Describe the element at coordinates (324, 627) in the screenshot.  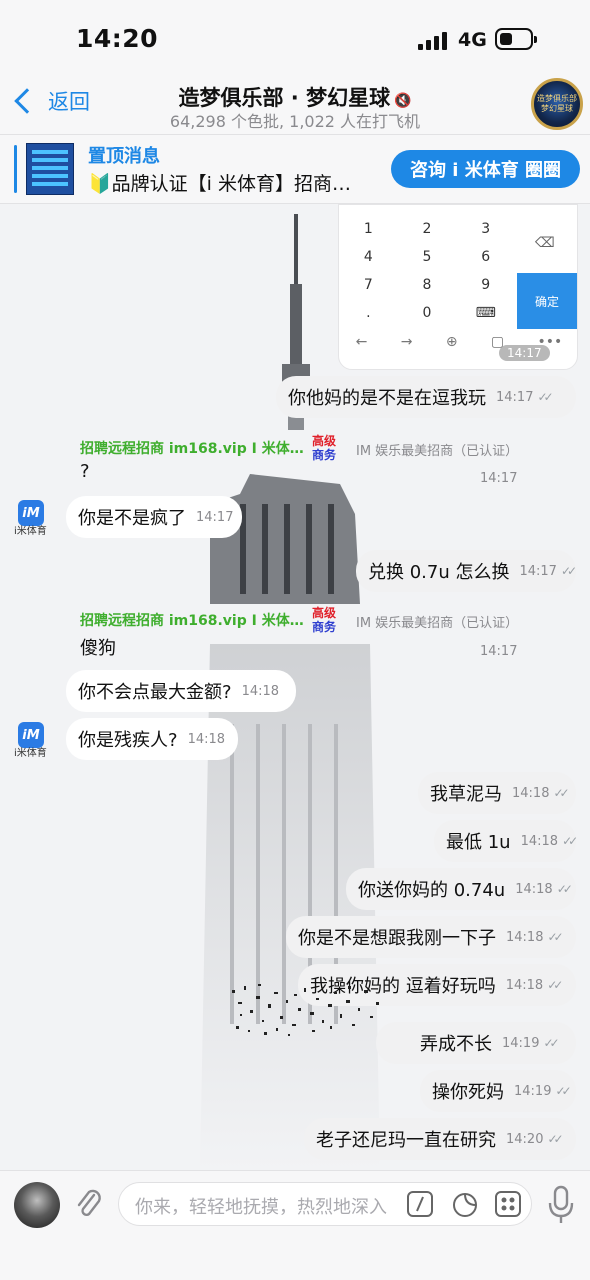
I see `rank-badge-bottom: 商务` at that location.